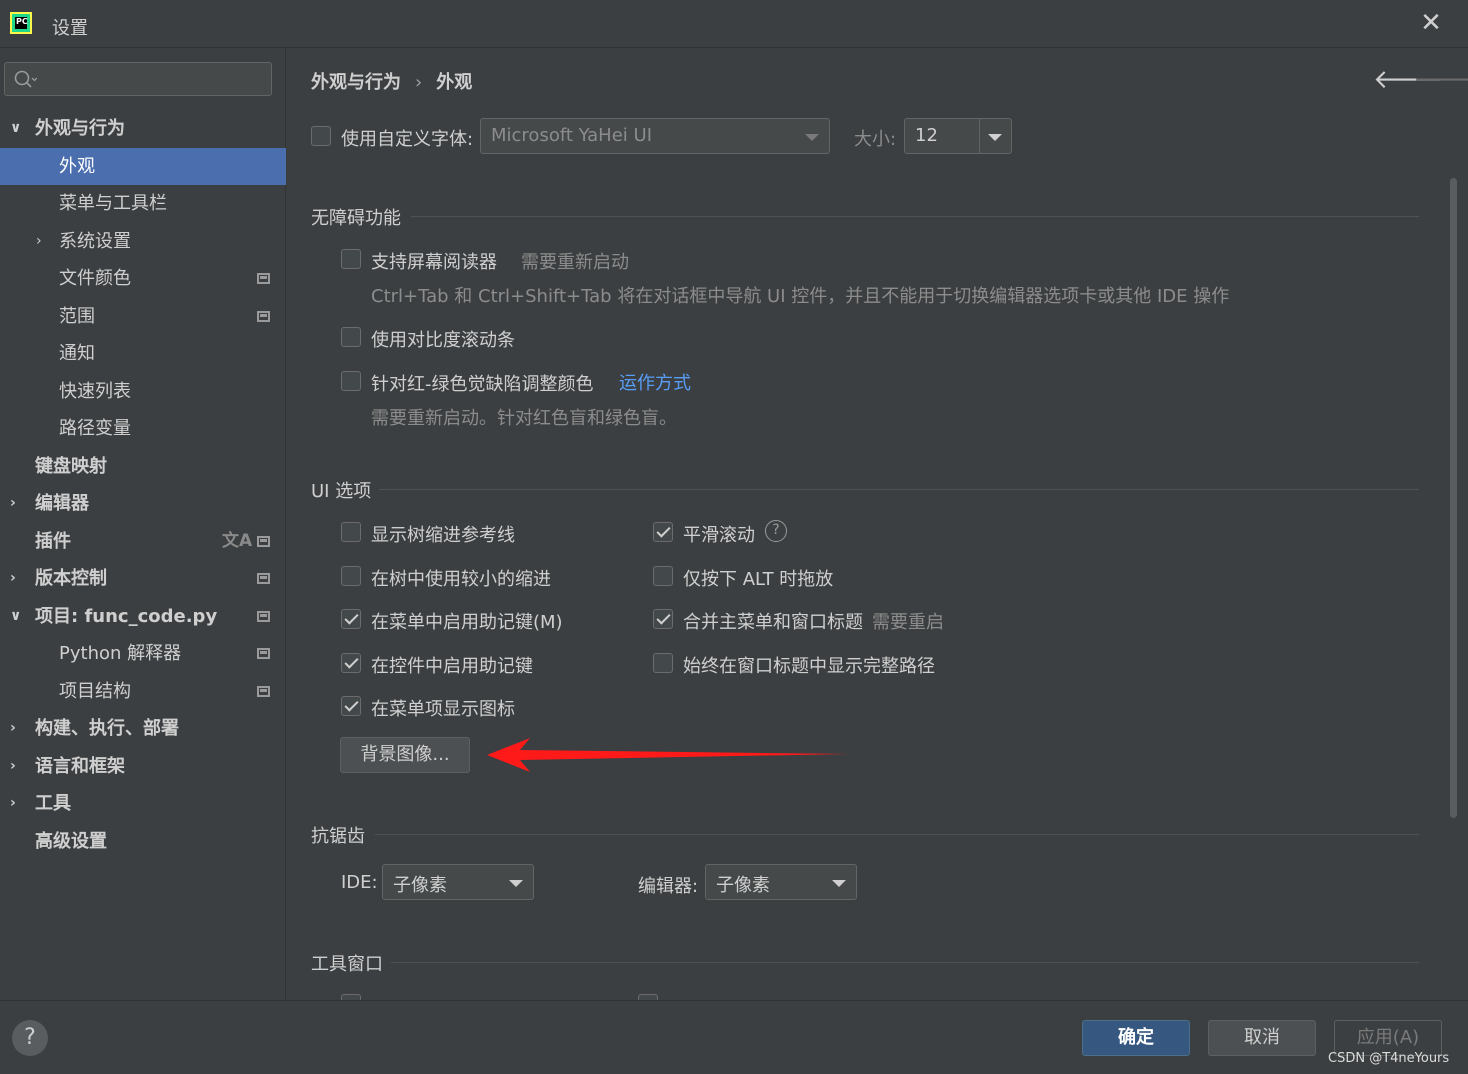 This screenshot has height=1074, width=1468. What do you see at coordinates (663, 619) in the screenshot?
I see `merge-title-checkbox` at bounding box center [663, 619].